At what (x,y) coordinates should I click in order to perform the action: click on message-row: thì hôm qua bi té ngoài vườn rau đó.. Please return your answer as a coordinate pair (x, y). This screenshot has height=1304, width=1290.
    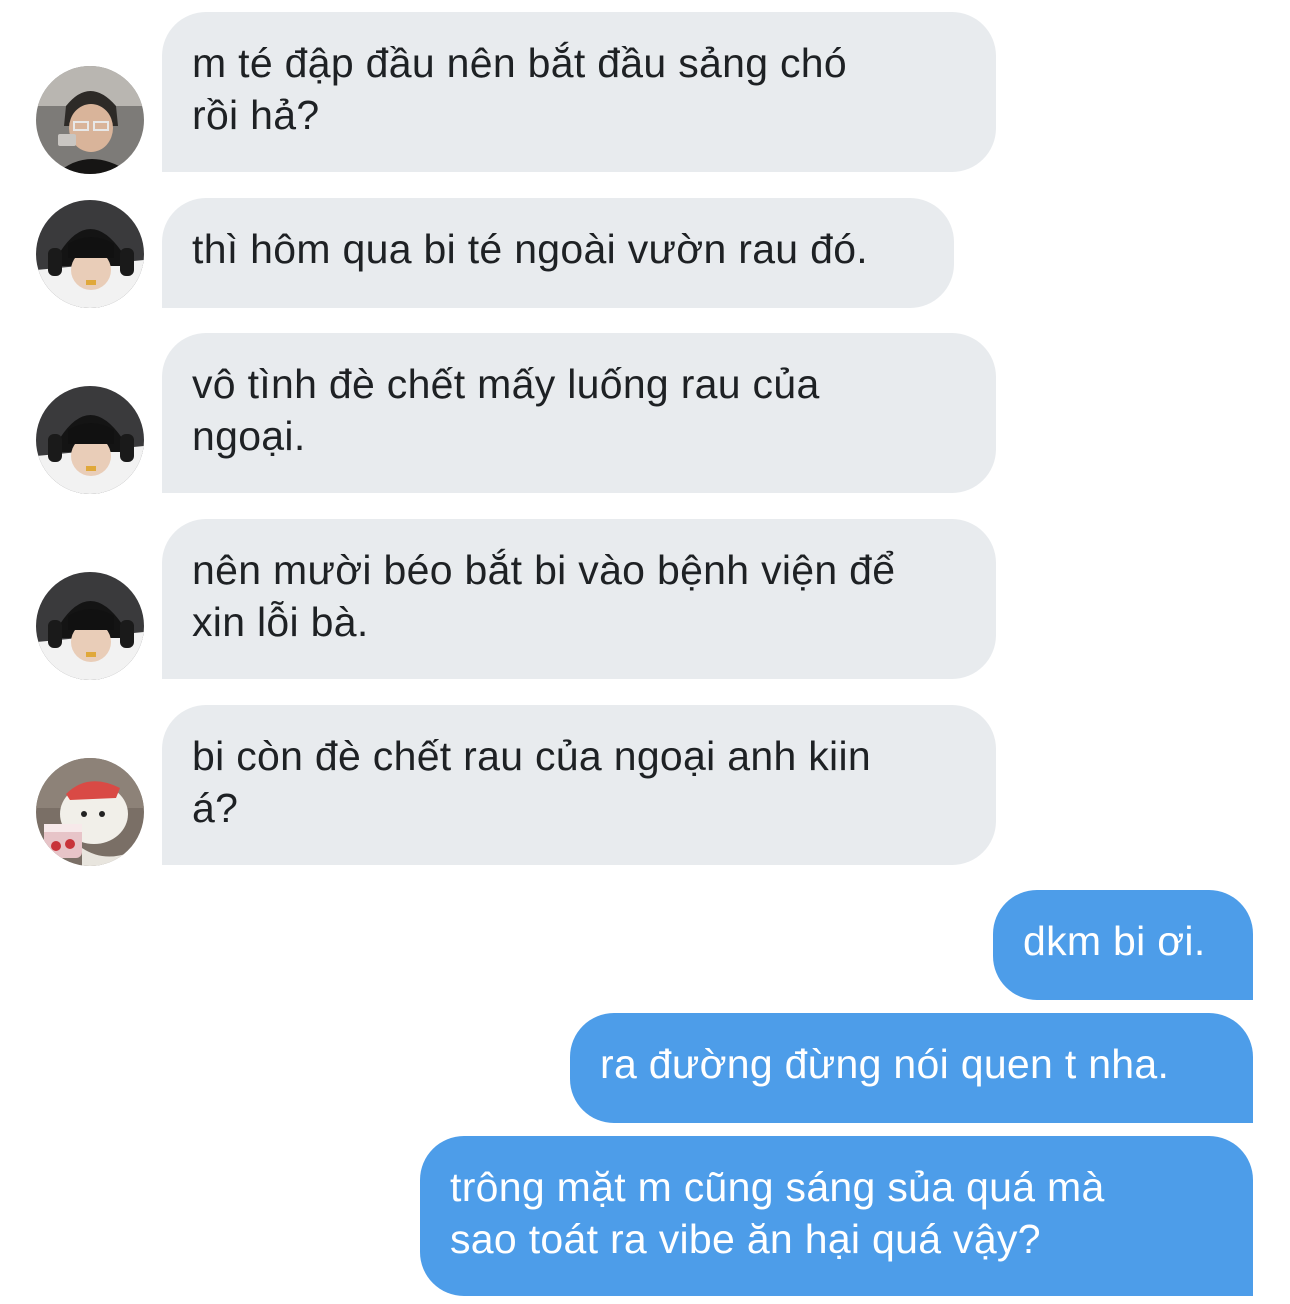
    Looking at the image, I should click on (645, 253).